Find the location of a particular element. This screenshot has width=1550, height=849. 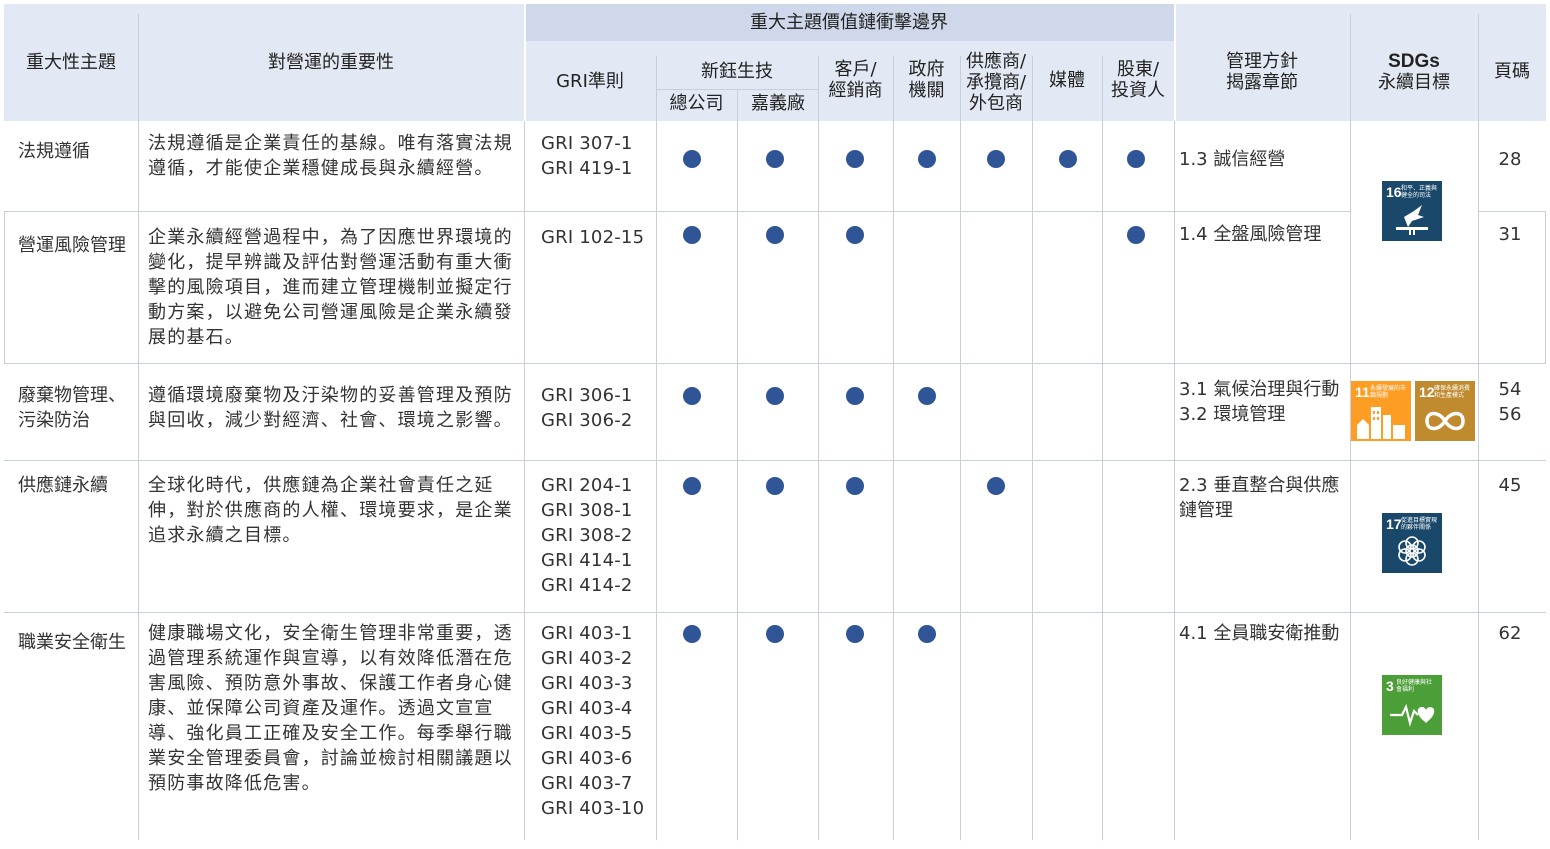

row2-topic: 營運風險管理 is located at coordinates (72, 245).